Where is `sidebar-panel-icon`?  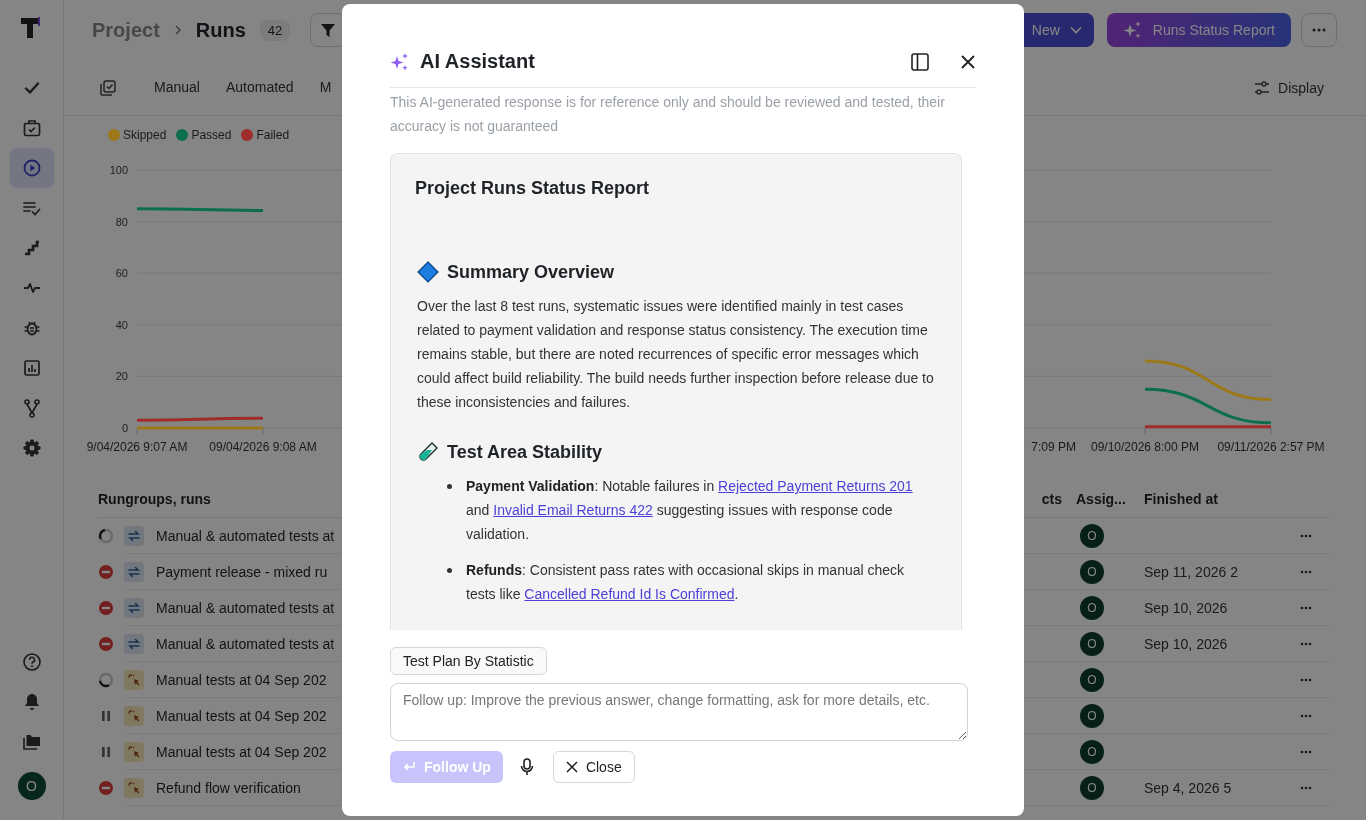
sidebar-panel-icon is located at coordinates (920, 61).